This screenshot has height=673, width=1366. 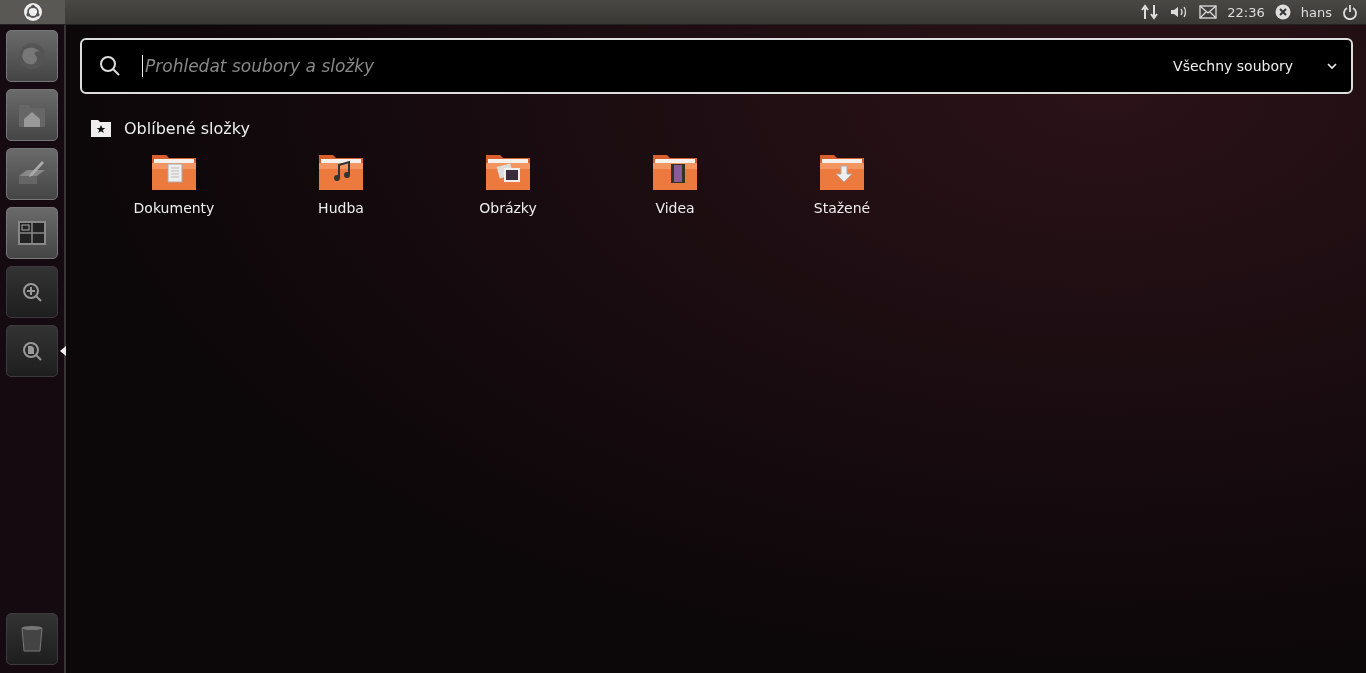 What do you see at coordinates (187, 128) in the screenshot?
I see `section-title: Oblíbené složky` at bounding box center [187, 128].